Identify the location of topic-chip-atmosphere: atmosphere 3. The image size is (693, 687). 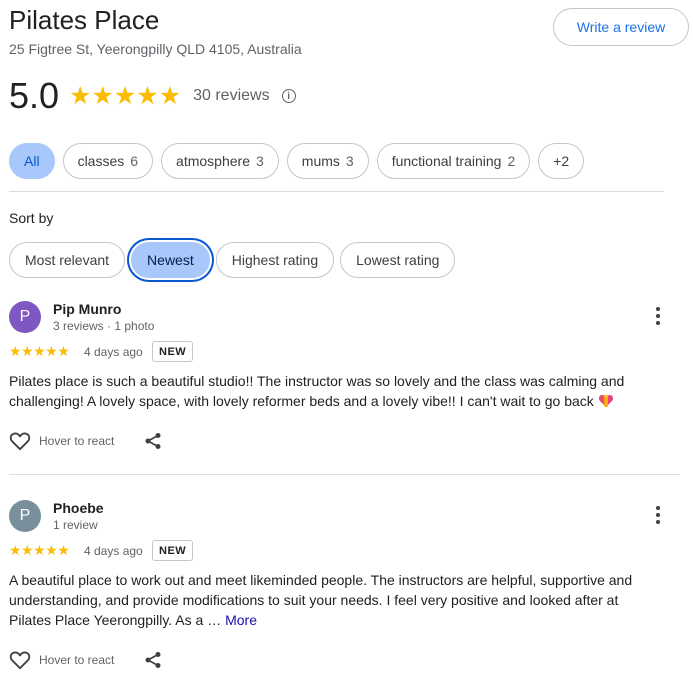
(220, 161).